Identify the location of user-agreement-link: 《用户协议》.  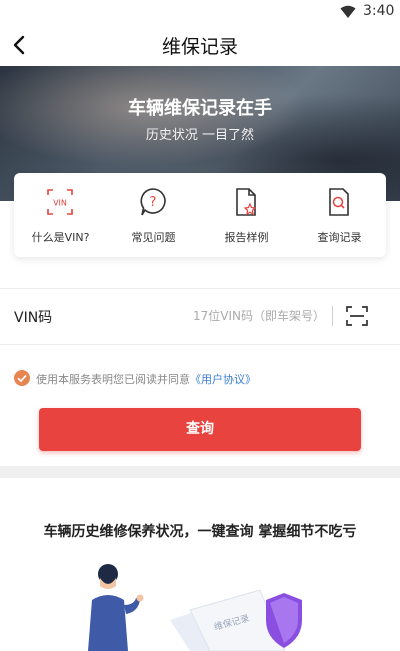
(223, 379).